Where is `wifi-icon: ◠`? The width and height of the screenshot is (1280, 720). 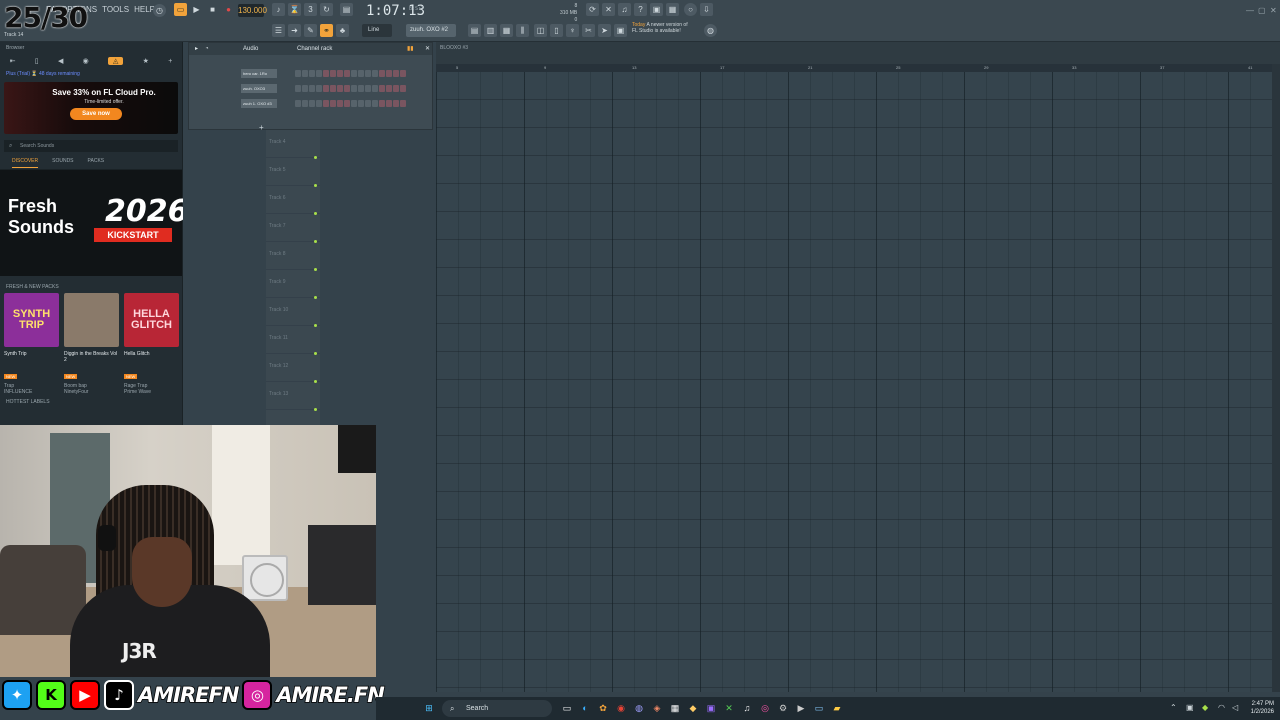 wifi-icon: ◠ is located at coordinates (1221, 707).